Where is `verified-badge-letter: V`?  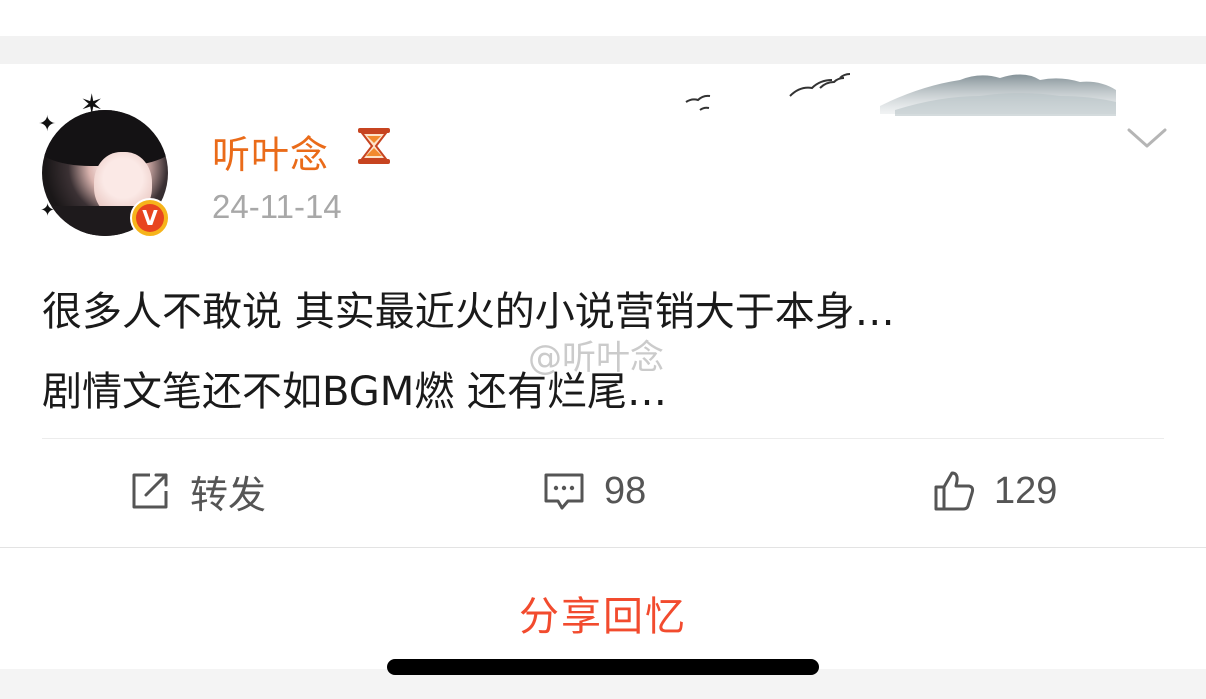
verified-badge-letter: V is located at coordinates (150, 218).